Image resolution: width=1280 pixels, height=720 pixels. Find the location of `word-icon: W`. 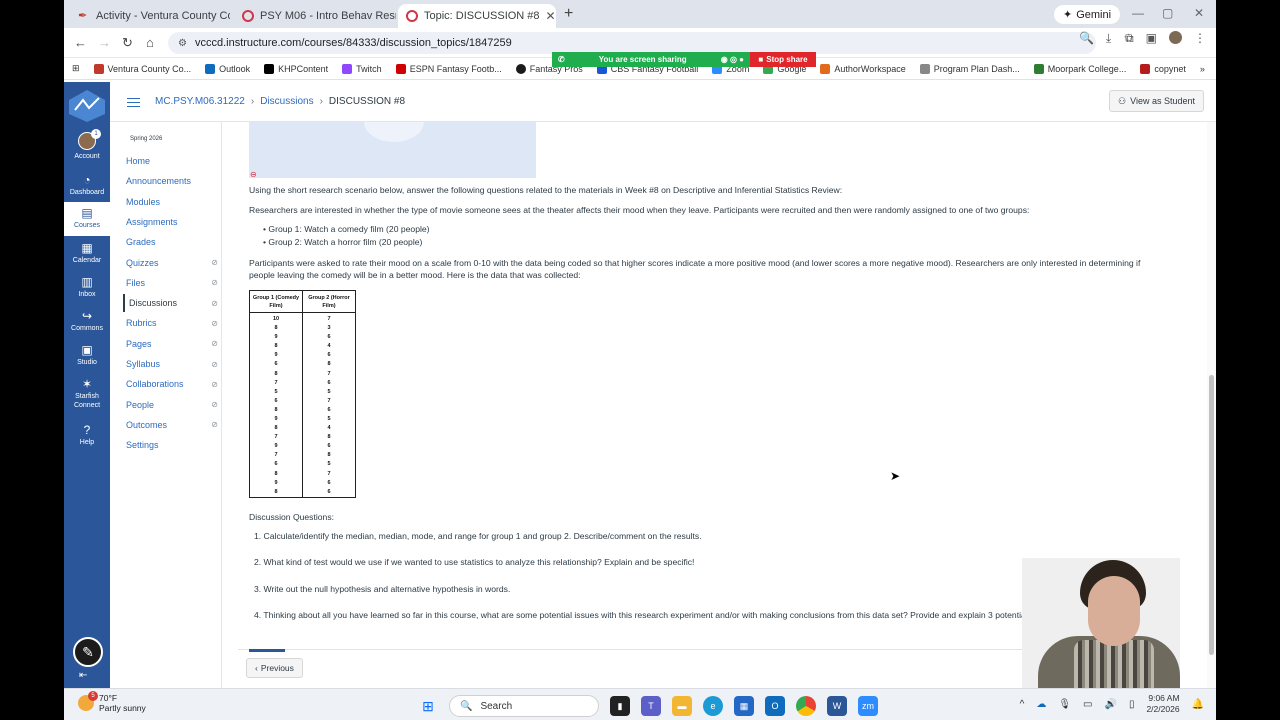

word-icon: W is located at coordinates (837, 706).